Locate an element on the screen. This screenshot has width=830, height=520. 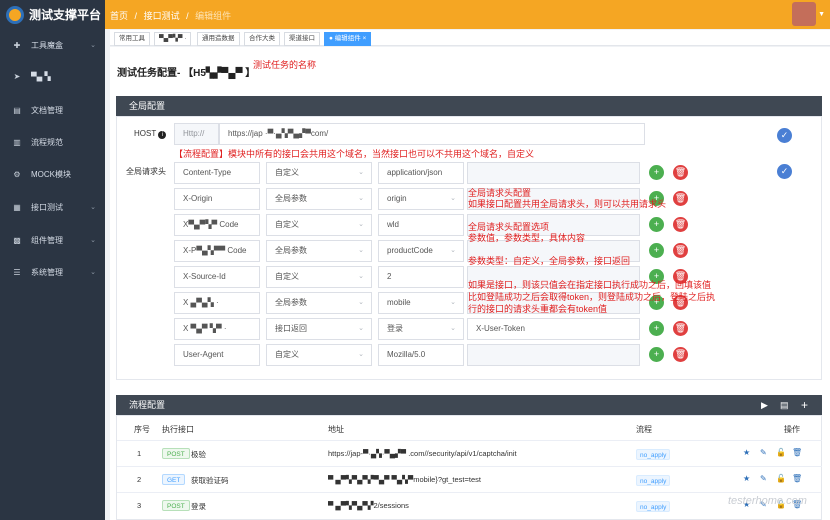
header-value-input: application/json is located at coordinates (421, 173).